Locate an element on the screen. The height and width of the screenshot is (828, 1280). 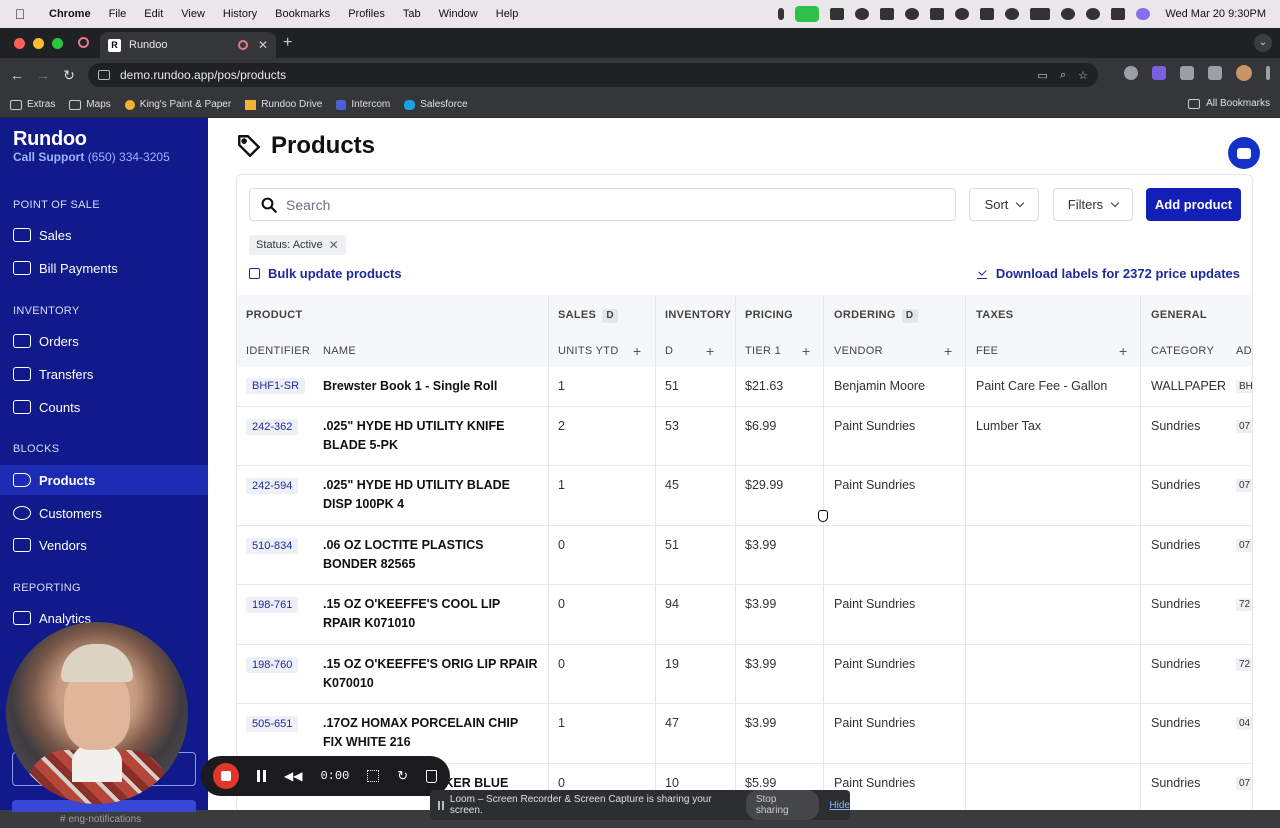
pen-tool-icon is located at coordinates (937, 14).